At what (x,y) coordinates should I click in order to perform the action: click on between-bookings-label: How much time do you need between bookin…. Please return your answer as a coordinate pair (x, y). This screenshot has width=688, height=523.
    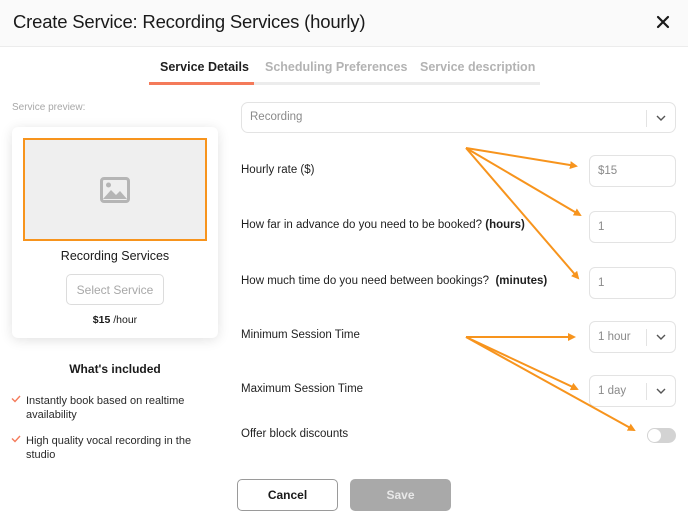
    Looking at the image, I should click on (394, 281).